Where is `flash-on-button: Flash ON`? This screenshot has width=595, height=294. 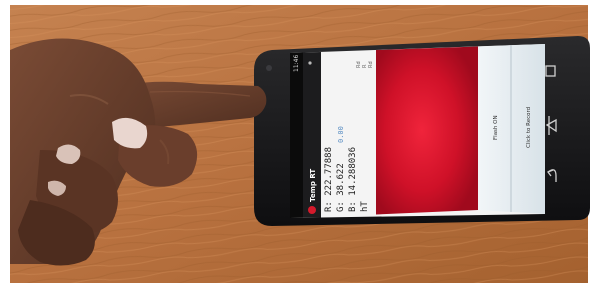 flash-on-button: Flash ON is located at coordinates (496, 127).